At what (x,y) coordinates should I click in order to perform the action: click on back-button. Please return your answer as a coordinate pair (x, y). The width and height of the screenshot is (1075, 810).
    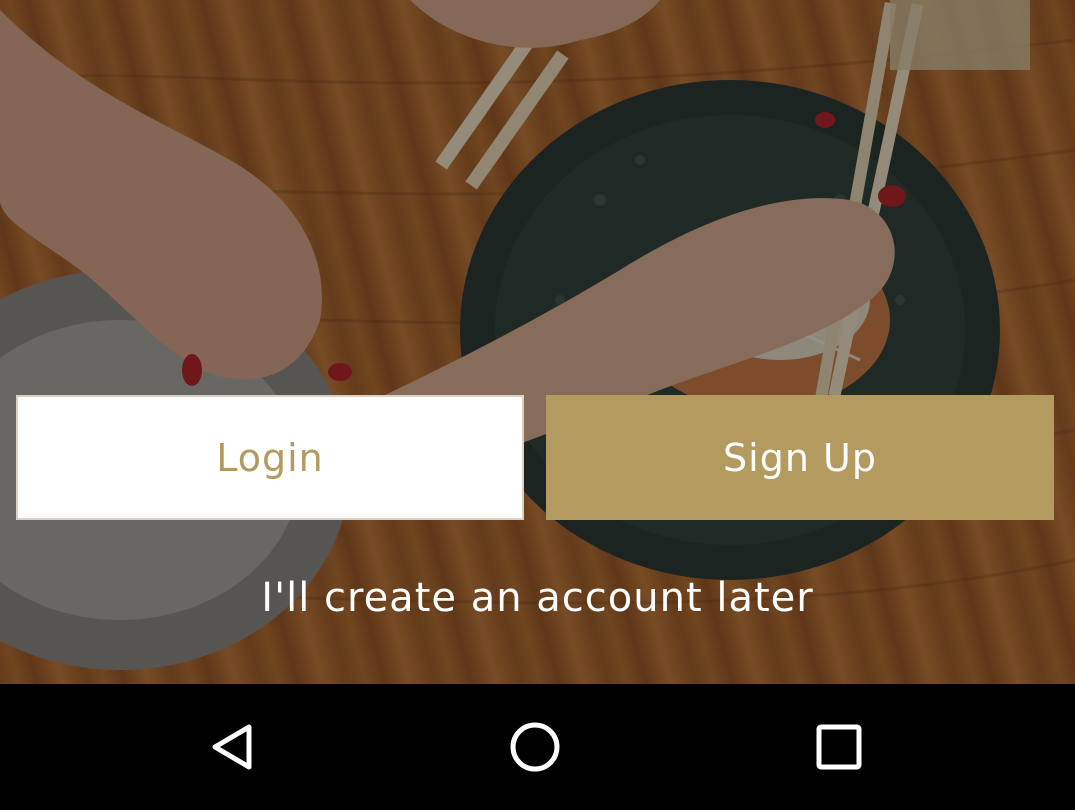
    Looking at the image, I should click on (233, 747).